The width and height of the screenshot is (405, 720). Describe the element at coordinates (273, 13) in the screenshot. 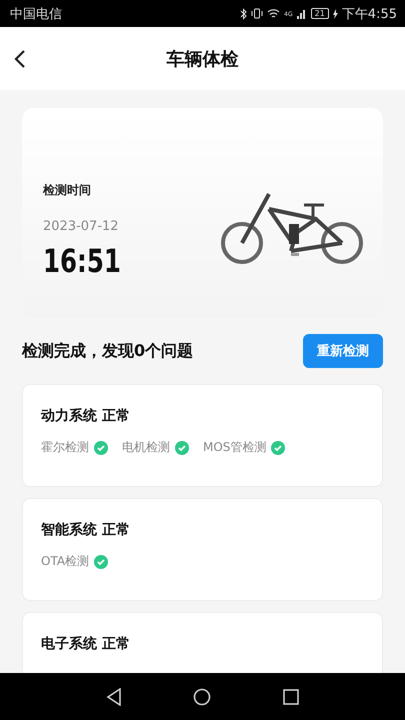

I see `wifi-icon` at that location.